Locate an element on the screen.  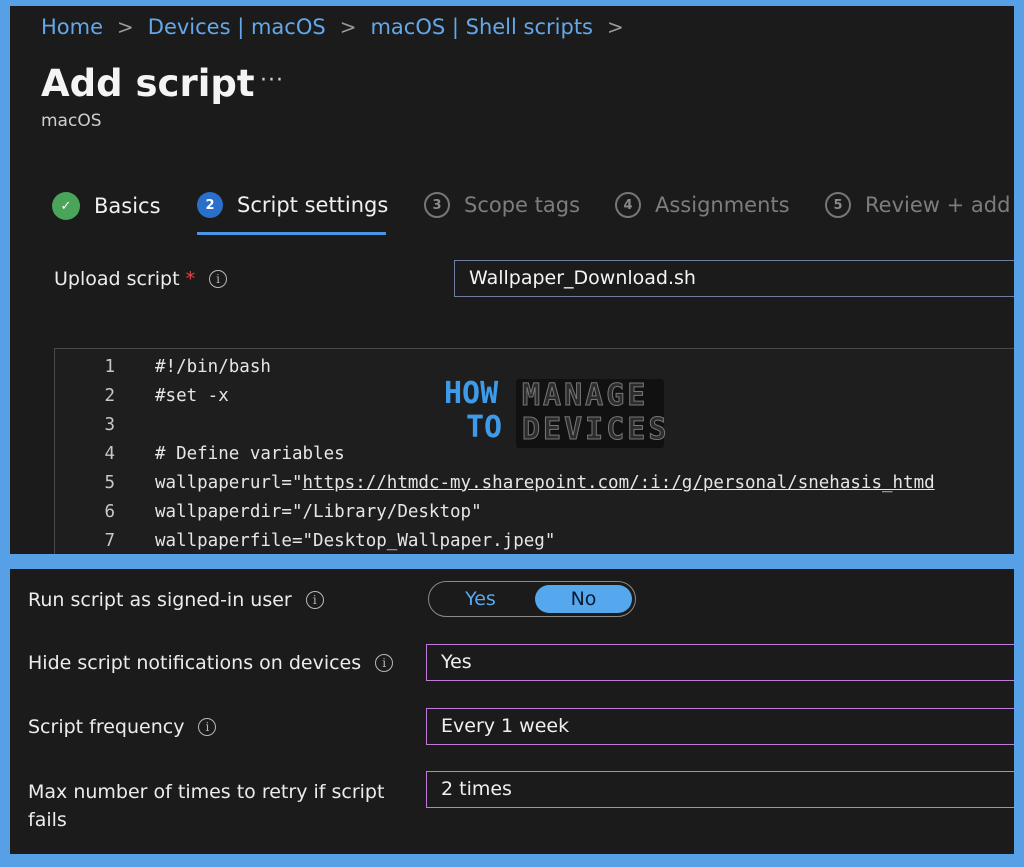
tab-label: Script settings is located at coordinates (313, 205).